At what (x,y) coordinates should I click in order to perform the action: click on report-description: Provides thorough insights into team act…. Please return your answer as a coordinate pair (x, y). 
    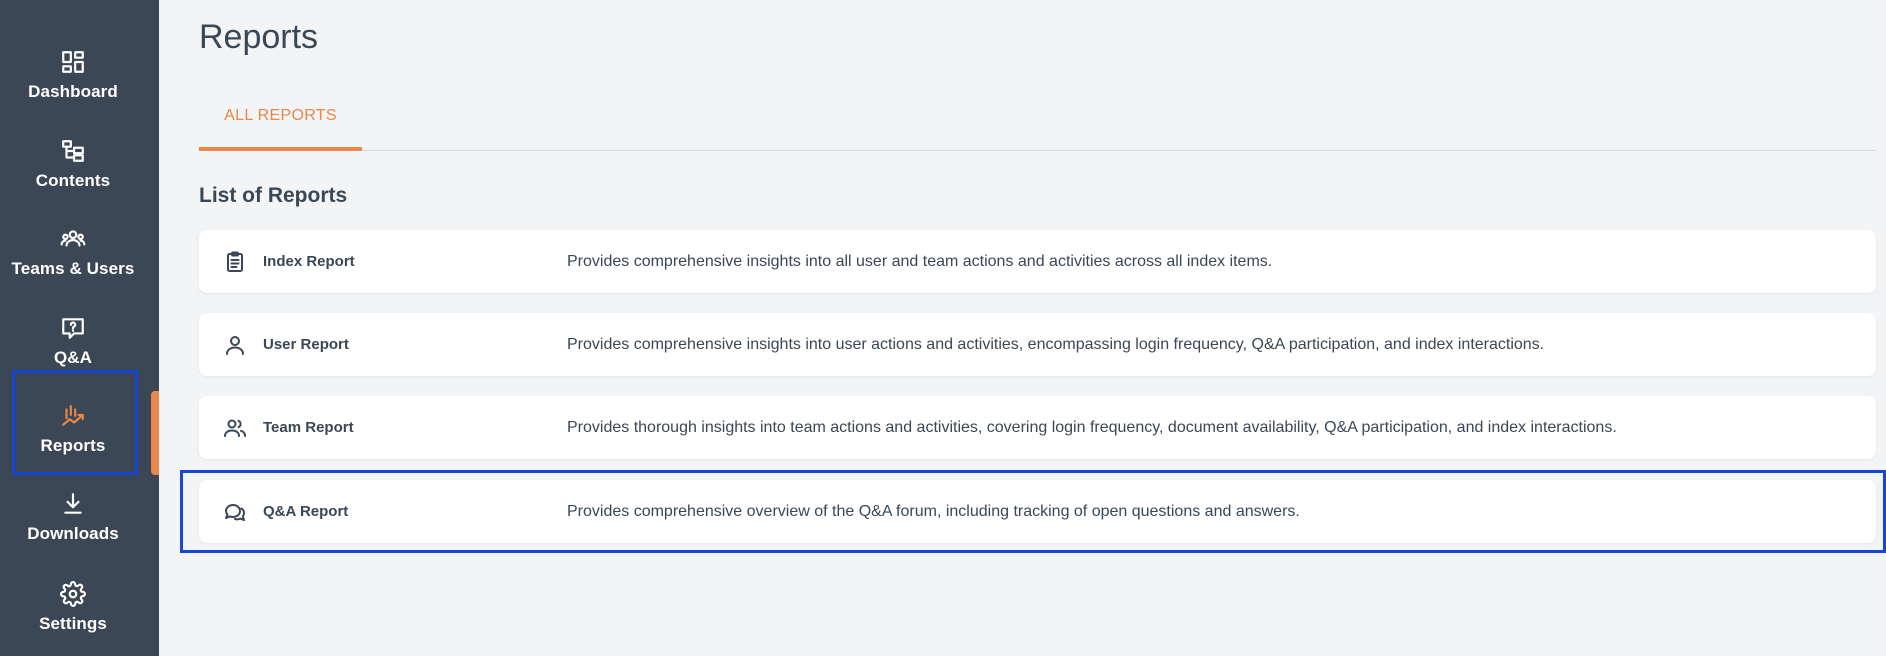
    Looking at the image, I should click on (1092, 427).